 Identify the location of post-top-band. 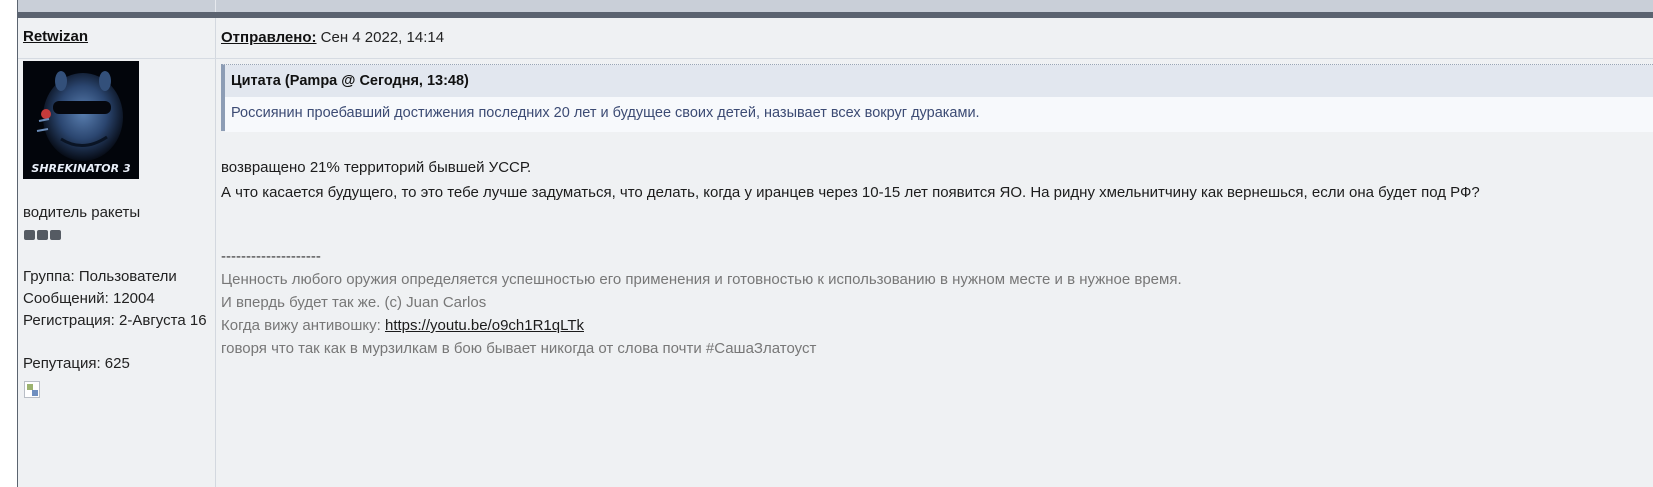
(835, 6).